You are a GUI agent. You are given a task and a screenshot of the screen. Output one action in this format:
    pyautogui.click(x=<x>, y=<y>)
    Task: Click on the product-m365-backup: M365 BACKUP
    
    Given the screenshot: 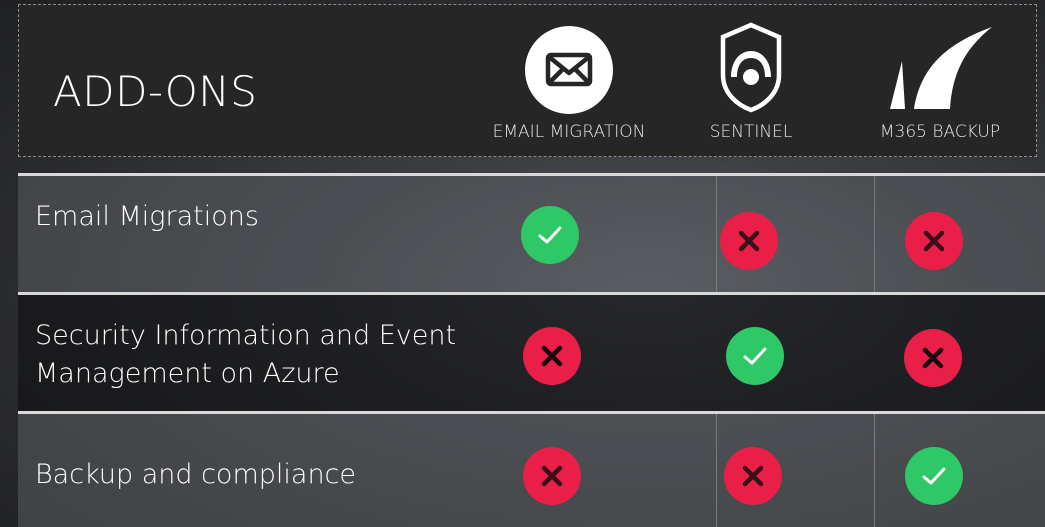 What is the action you would take?
    pyautogui.click(x=940, y=81)
    